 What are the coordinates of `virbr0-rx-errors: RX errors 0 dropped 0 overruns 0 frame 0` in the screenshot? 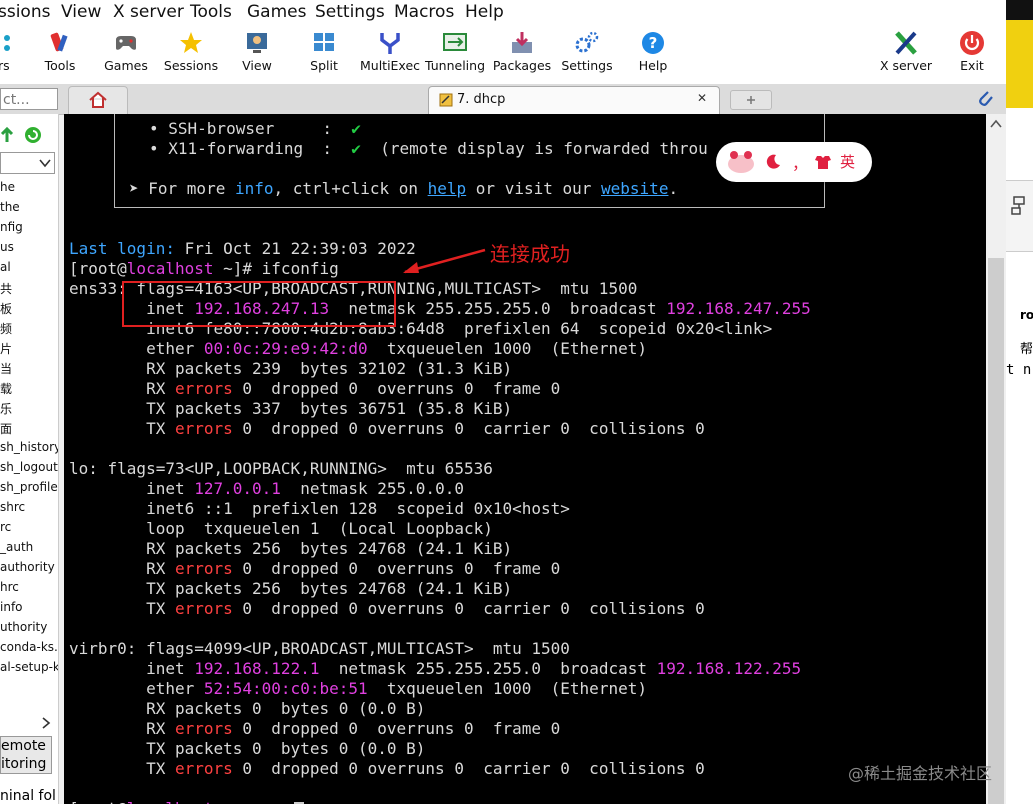 It's located at (315, 728).